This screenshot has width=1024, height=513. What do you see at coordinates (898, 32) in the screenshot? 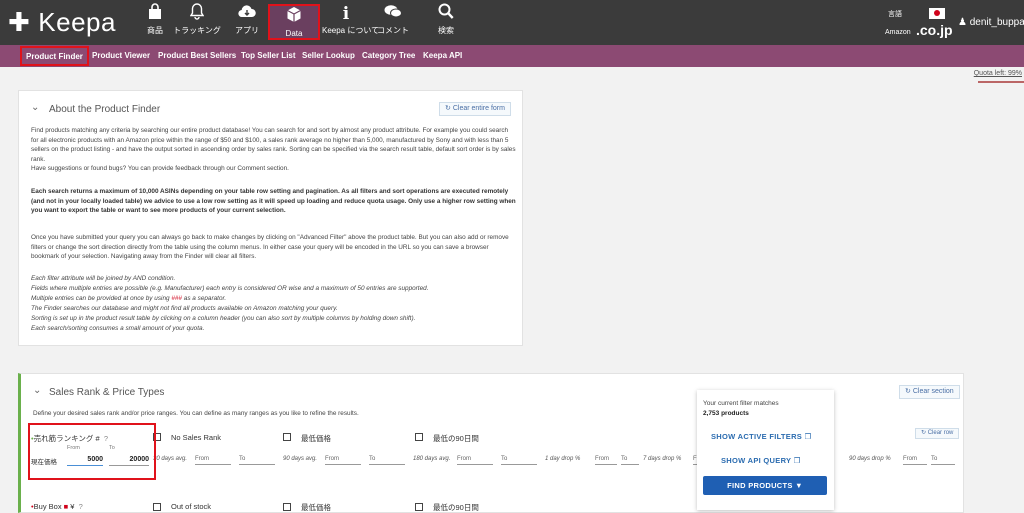
I see `amazon-label: Amazon` at bounding box center [898, 32].